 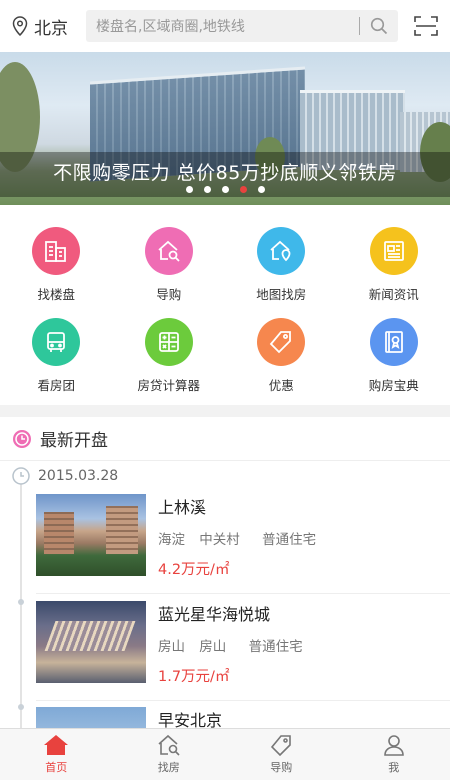 I want to click on grid-item-handbook: 购房宝典, so click(x=394, y=359).